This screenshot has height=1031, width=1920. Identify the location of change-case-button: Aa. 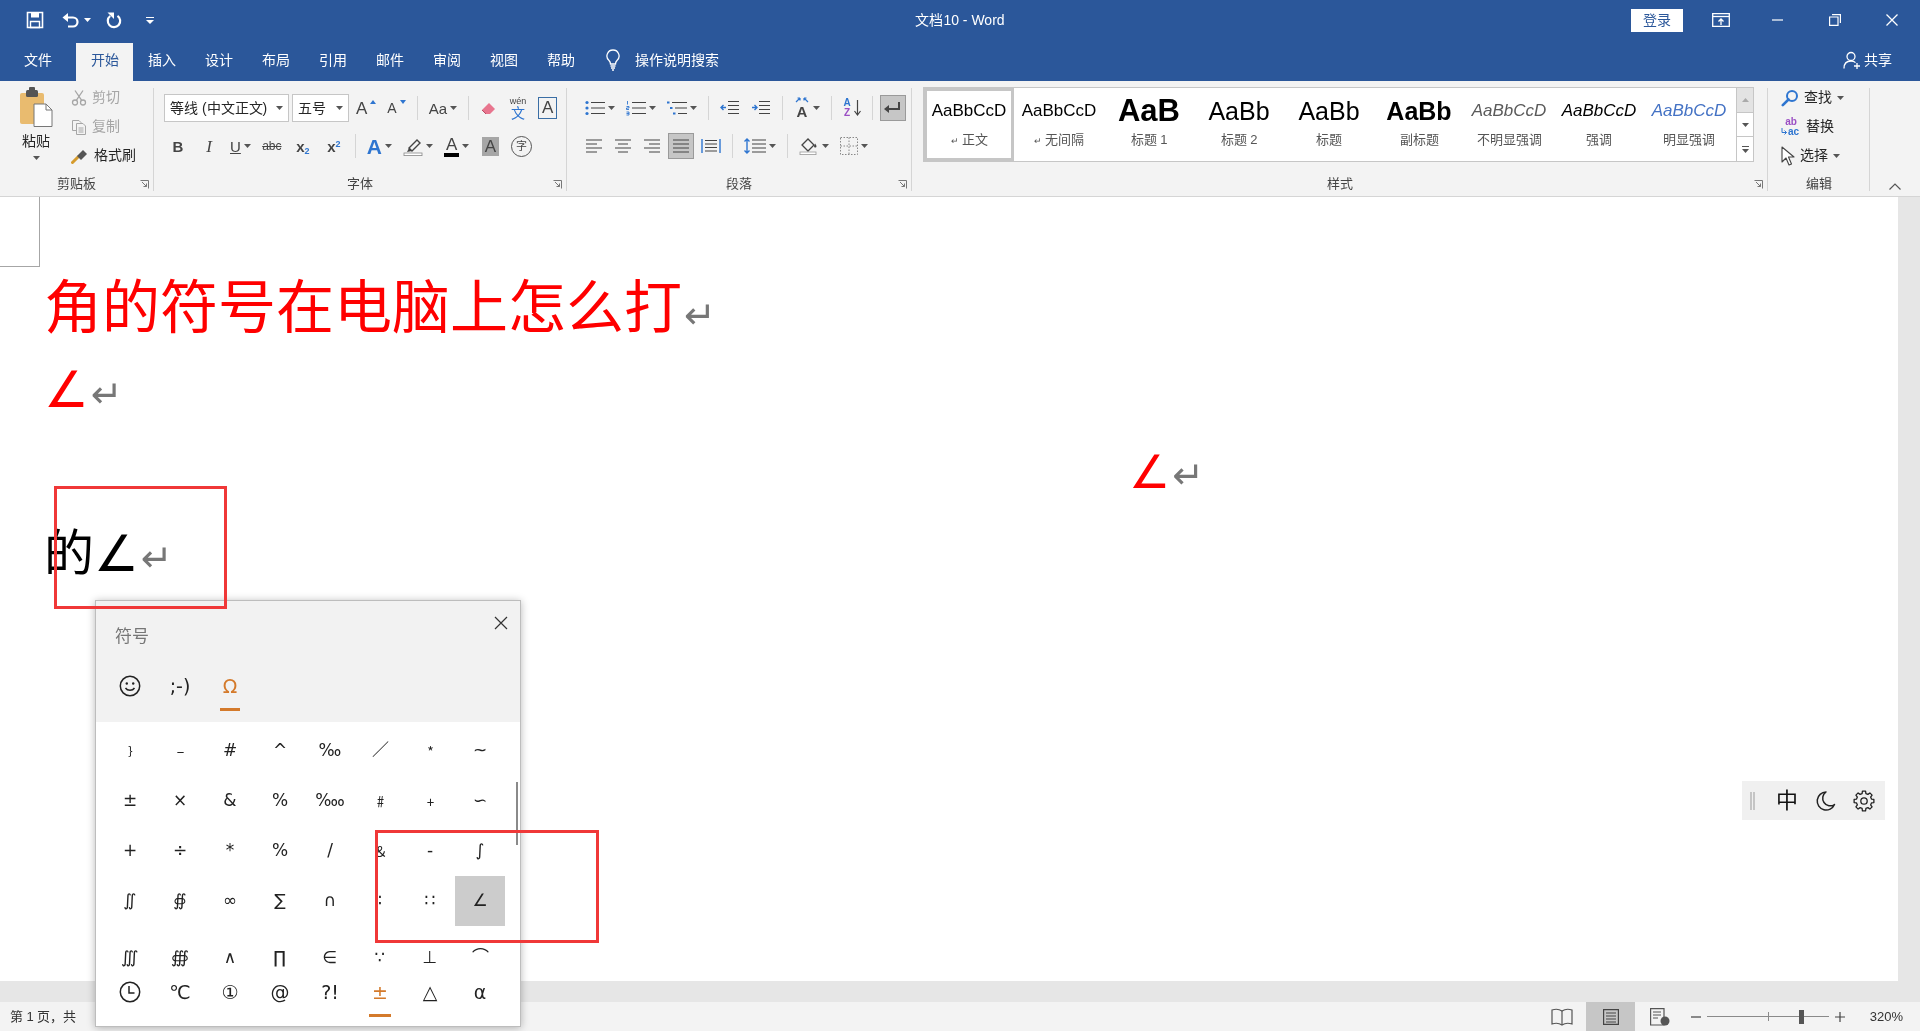
(443, 108).